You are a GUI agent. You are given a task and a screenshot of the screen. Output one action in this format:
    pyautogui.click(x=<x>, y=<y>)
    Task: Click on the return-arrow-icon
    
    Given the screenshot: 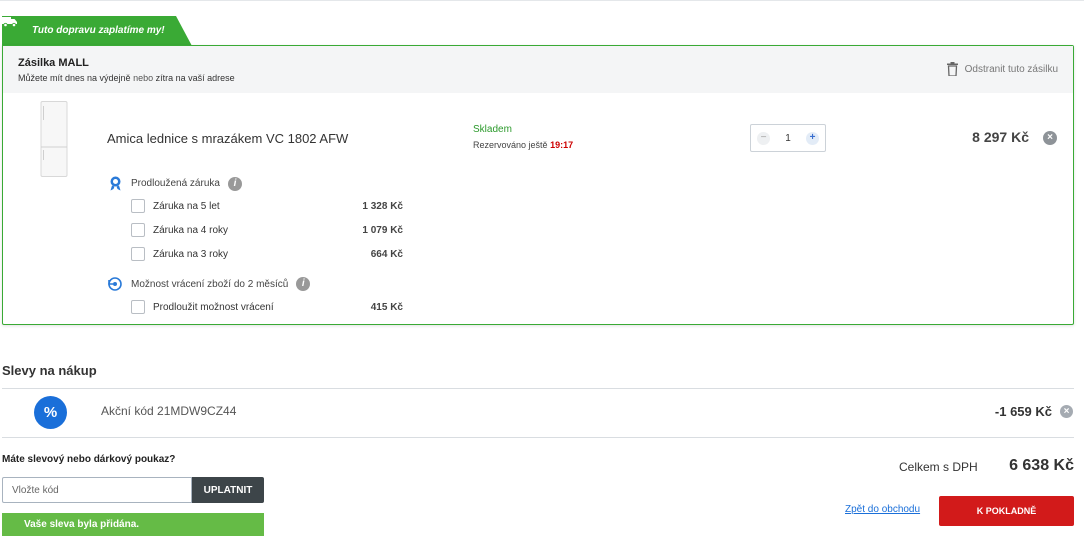 What is the action you would take?
    pyautogui.click(x=115, y=284)
    